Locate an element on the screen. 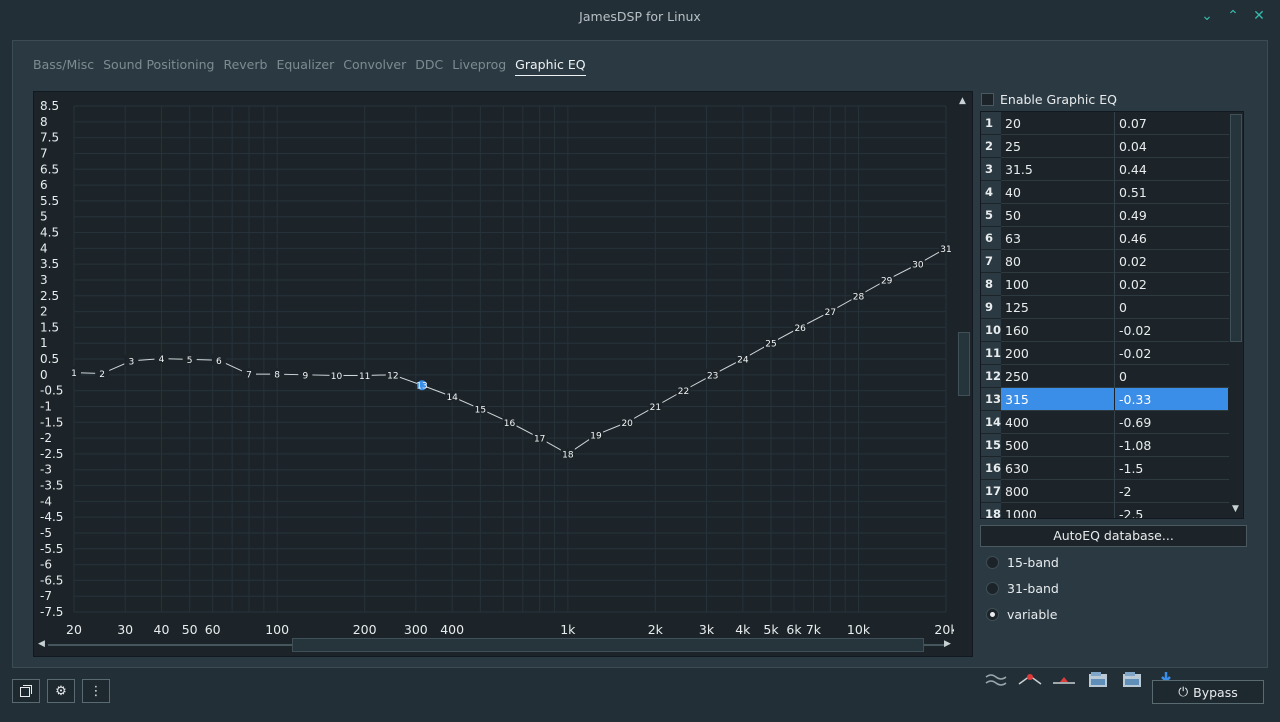 This screenshot has width=1280, height=722. table-row: 6 63 0.46 is located at coordinates (1105, 238).